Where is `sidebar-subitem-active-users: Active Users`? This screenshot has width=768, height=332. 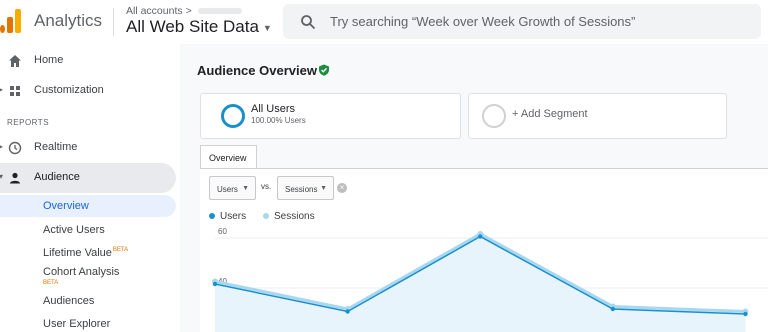
sidebar-subitem-active-users: Active Users is located at coordinates (88, 230).